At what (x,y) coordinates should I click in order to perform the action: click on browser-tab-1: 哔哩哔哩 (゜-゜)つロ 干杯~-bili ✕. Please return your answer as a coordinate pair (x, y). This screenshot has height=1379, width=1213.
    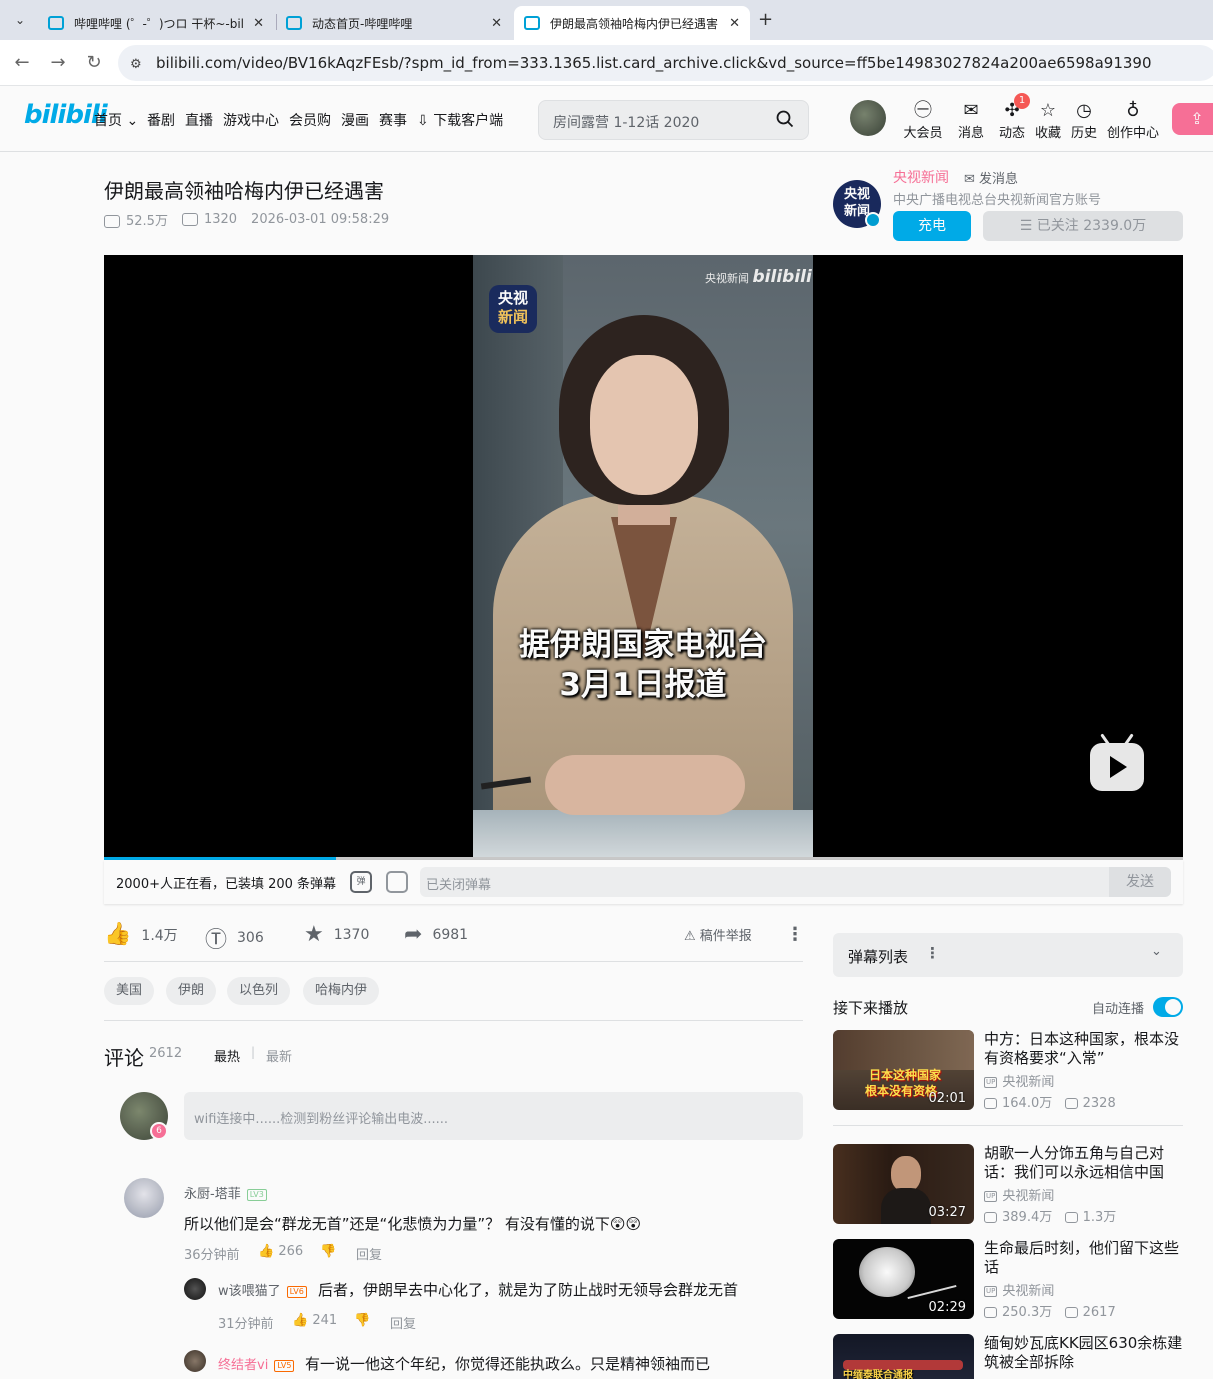
    Looking at the image, I should click on (156, 23).